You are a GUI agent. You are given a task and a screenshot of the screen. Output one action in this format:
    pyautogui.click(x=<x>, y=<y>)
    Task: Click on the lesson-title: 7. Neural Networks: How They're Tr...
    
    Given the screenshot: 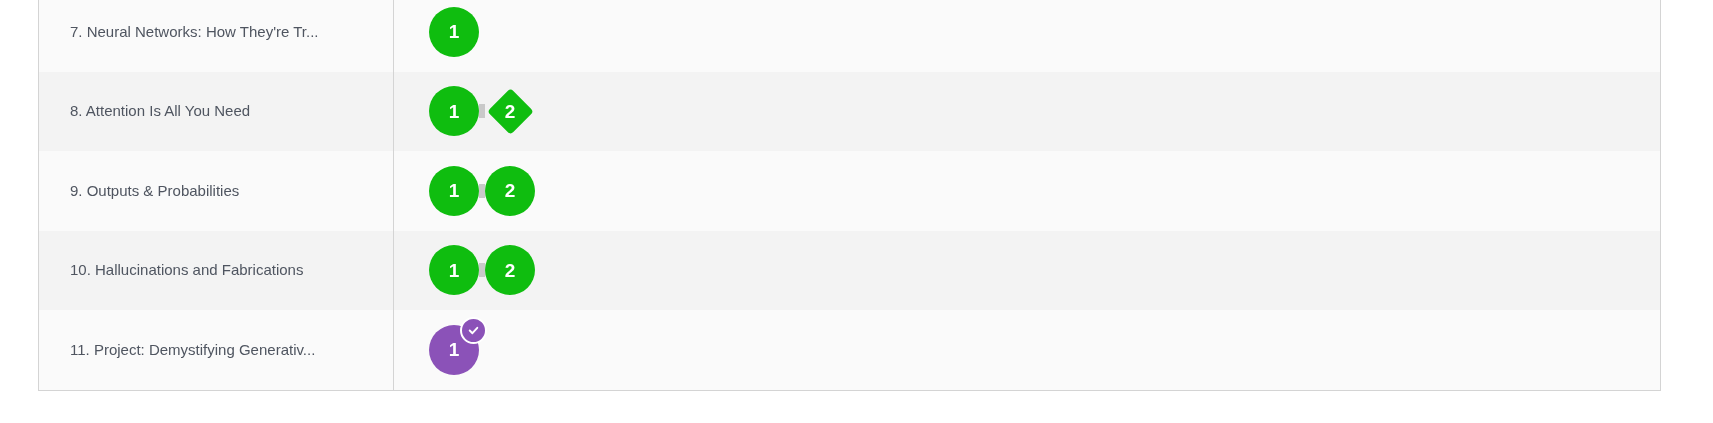 What is the action you would take?
    pyautogui.click(x=194, y=31)
    